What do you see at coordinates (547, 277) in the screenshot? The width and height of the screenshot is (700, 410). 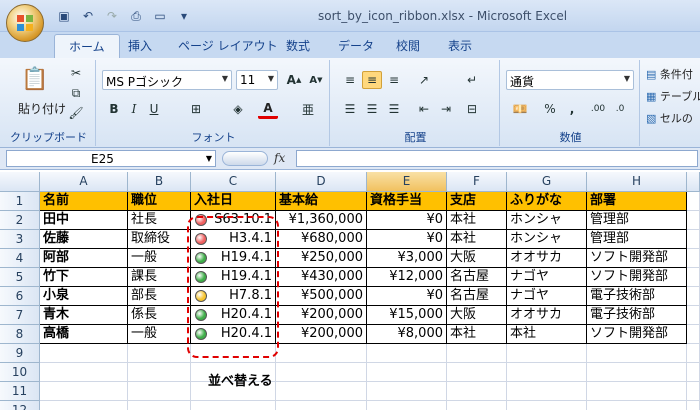 I see `table-cell: ナゴヤ` at bounding box center [547, 277].